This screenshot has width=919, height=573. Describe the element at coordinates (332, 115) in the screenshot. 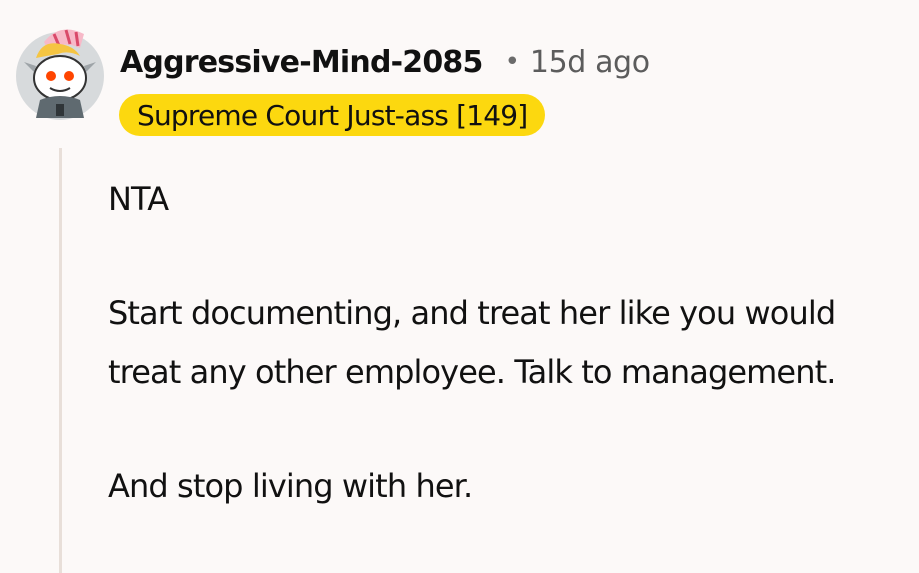

I see `user-flair: Supreme Court Just-ass [149]` at that location.